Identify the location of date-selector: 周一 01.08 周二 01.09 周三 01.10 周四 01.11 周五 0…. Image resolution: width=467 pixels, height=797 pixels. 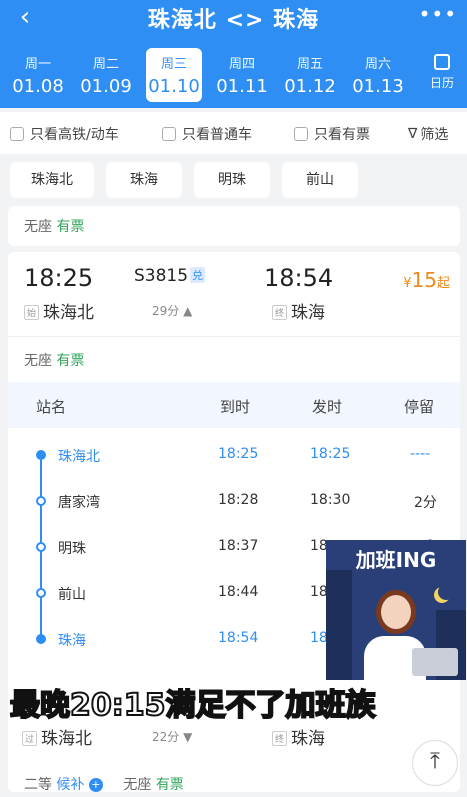
(211, 75).